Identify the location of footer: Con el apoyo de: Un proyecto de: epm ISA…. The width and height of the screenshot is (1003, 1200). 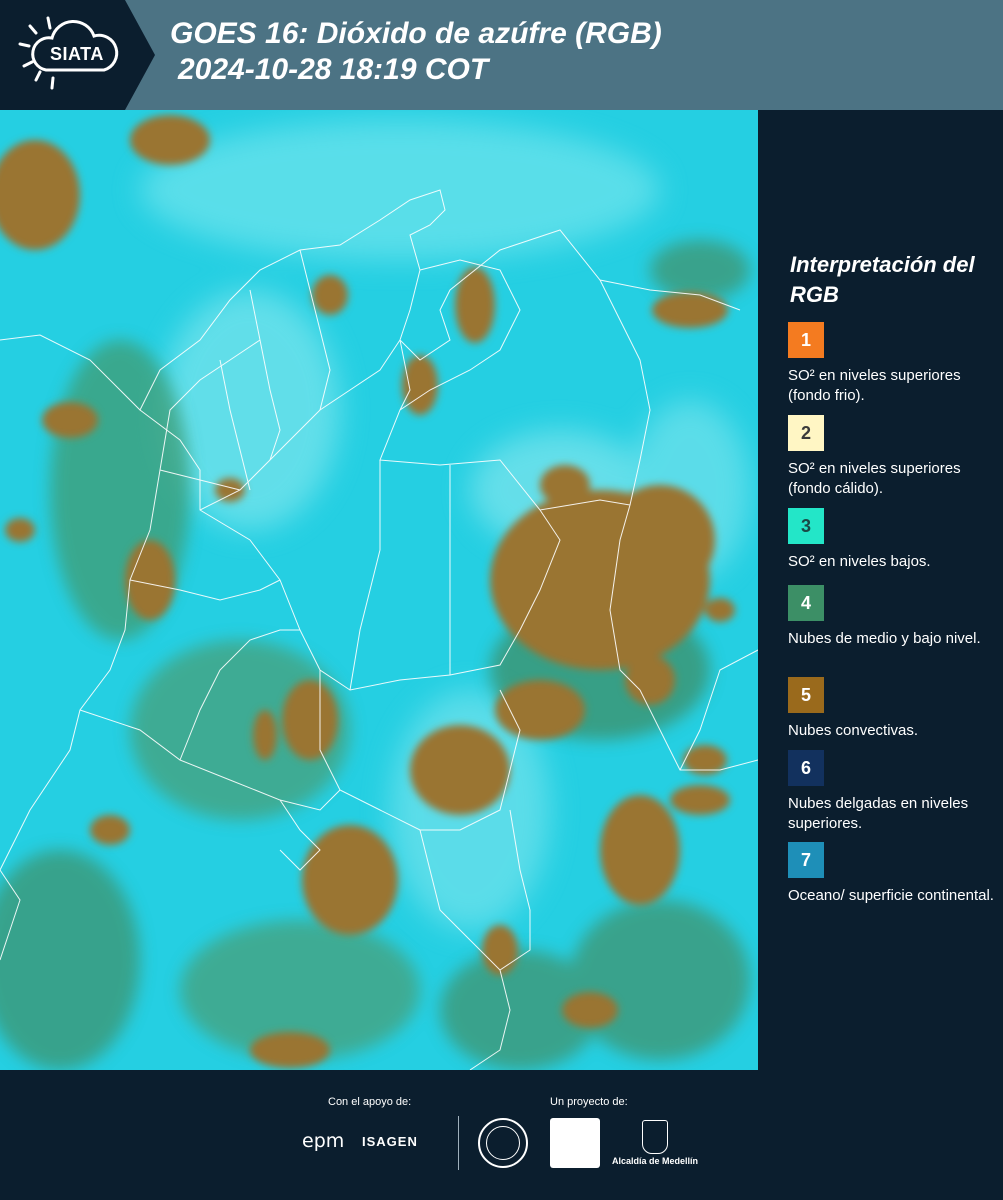
(501, 1135).